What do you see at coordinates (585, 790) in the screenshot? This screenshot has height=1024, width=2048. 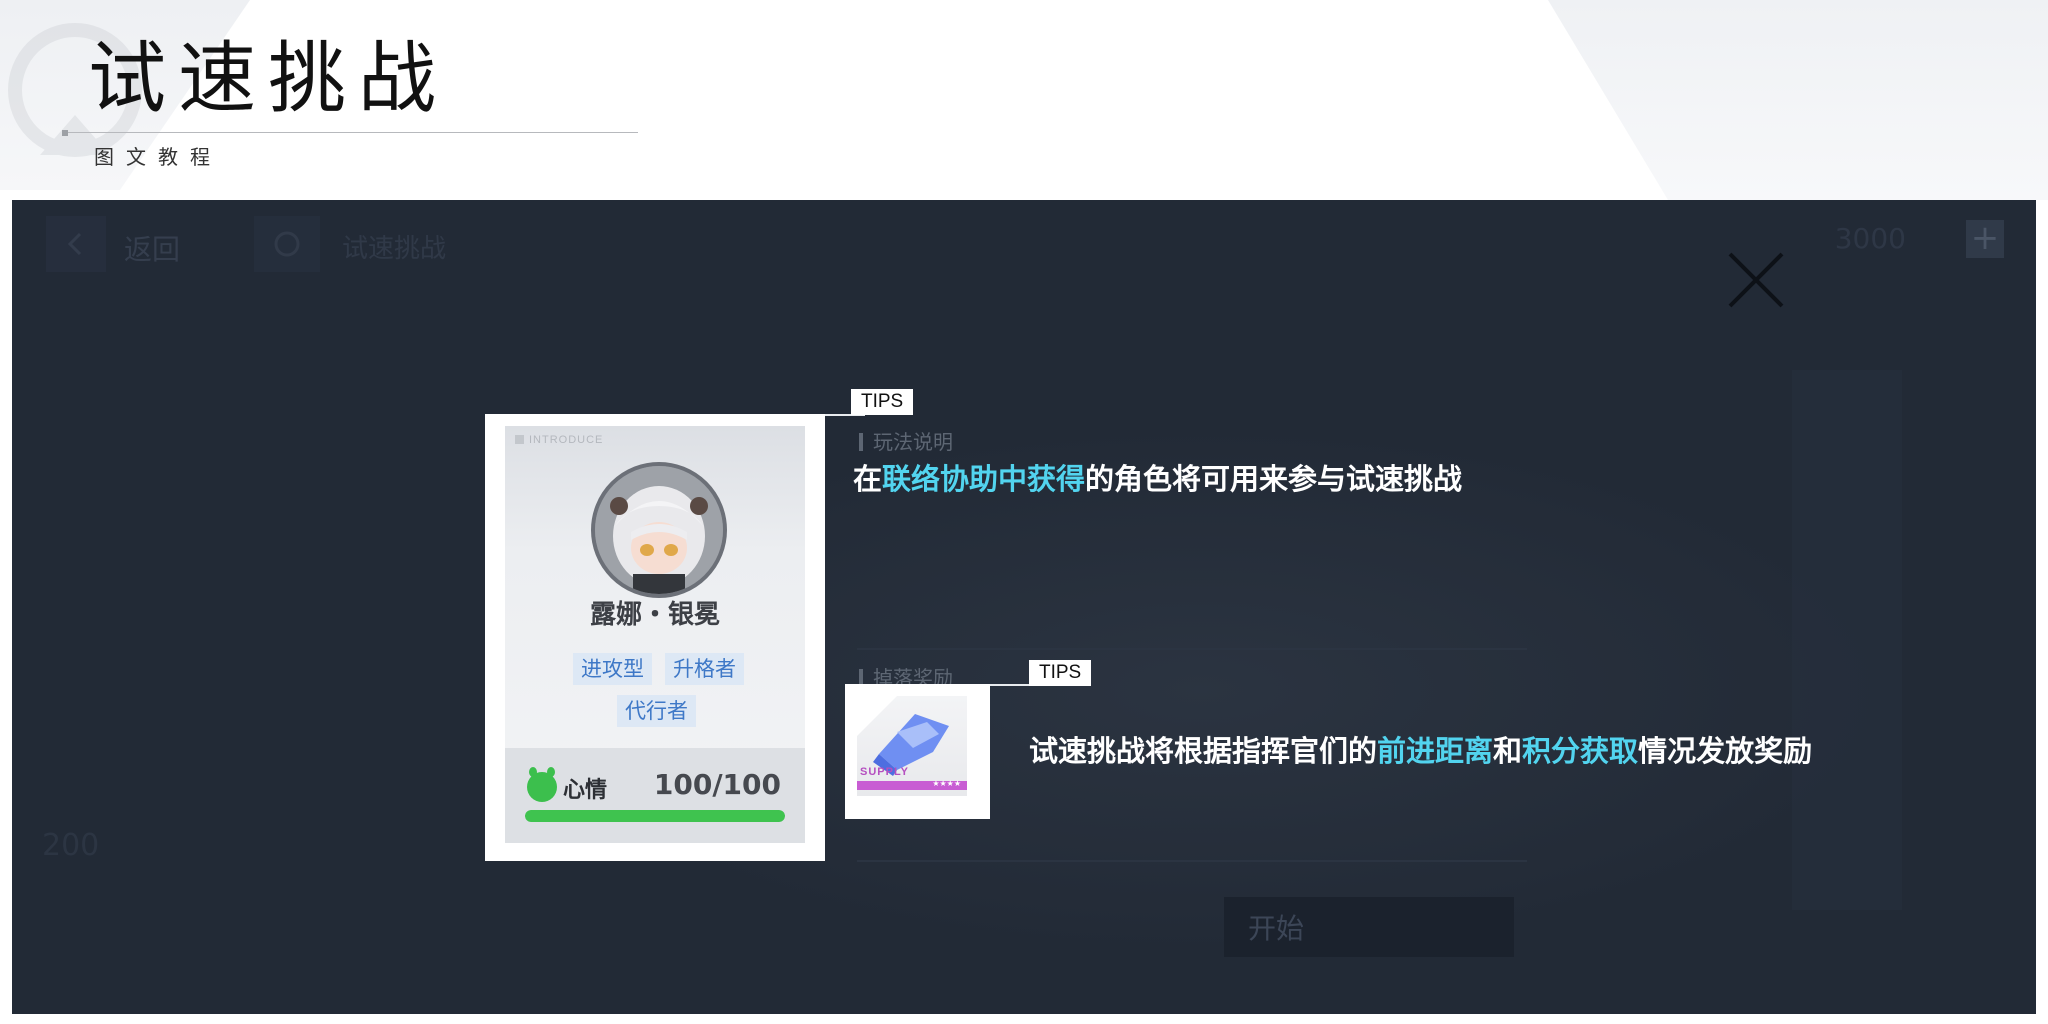 I see `mood-label: 心情` at bounding box center [585, 790].